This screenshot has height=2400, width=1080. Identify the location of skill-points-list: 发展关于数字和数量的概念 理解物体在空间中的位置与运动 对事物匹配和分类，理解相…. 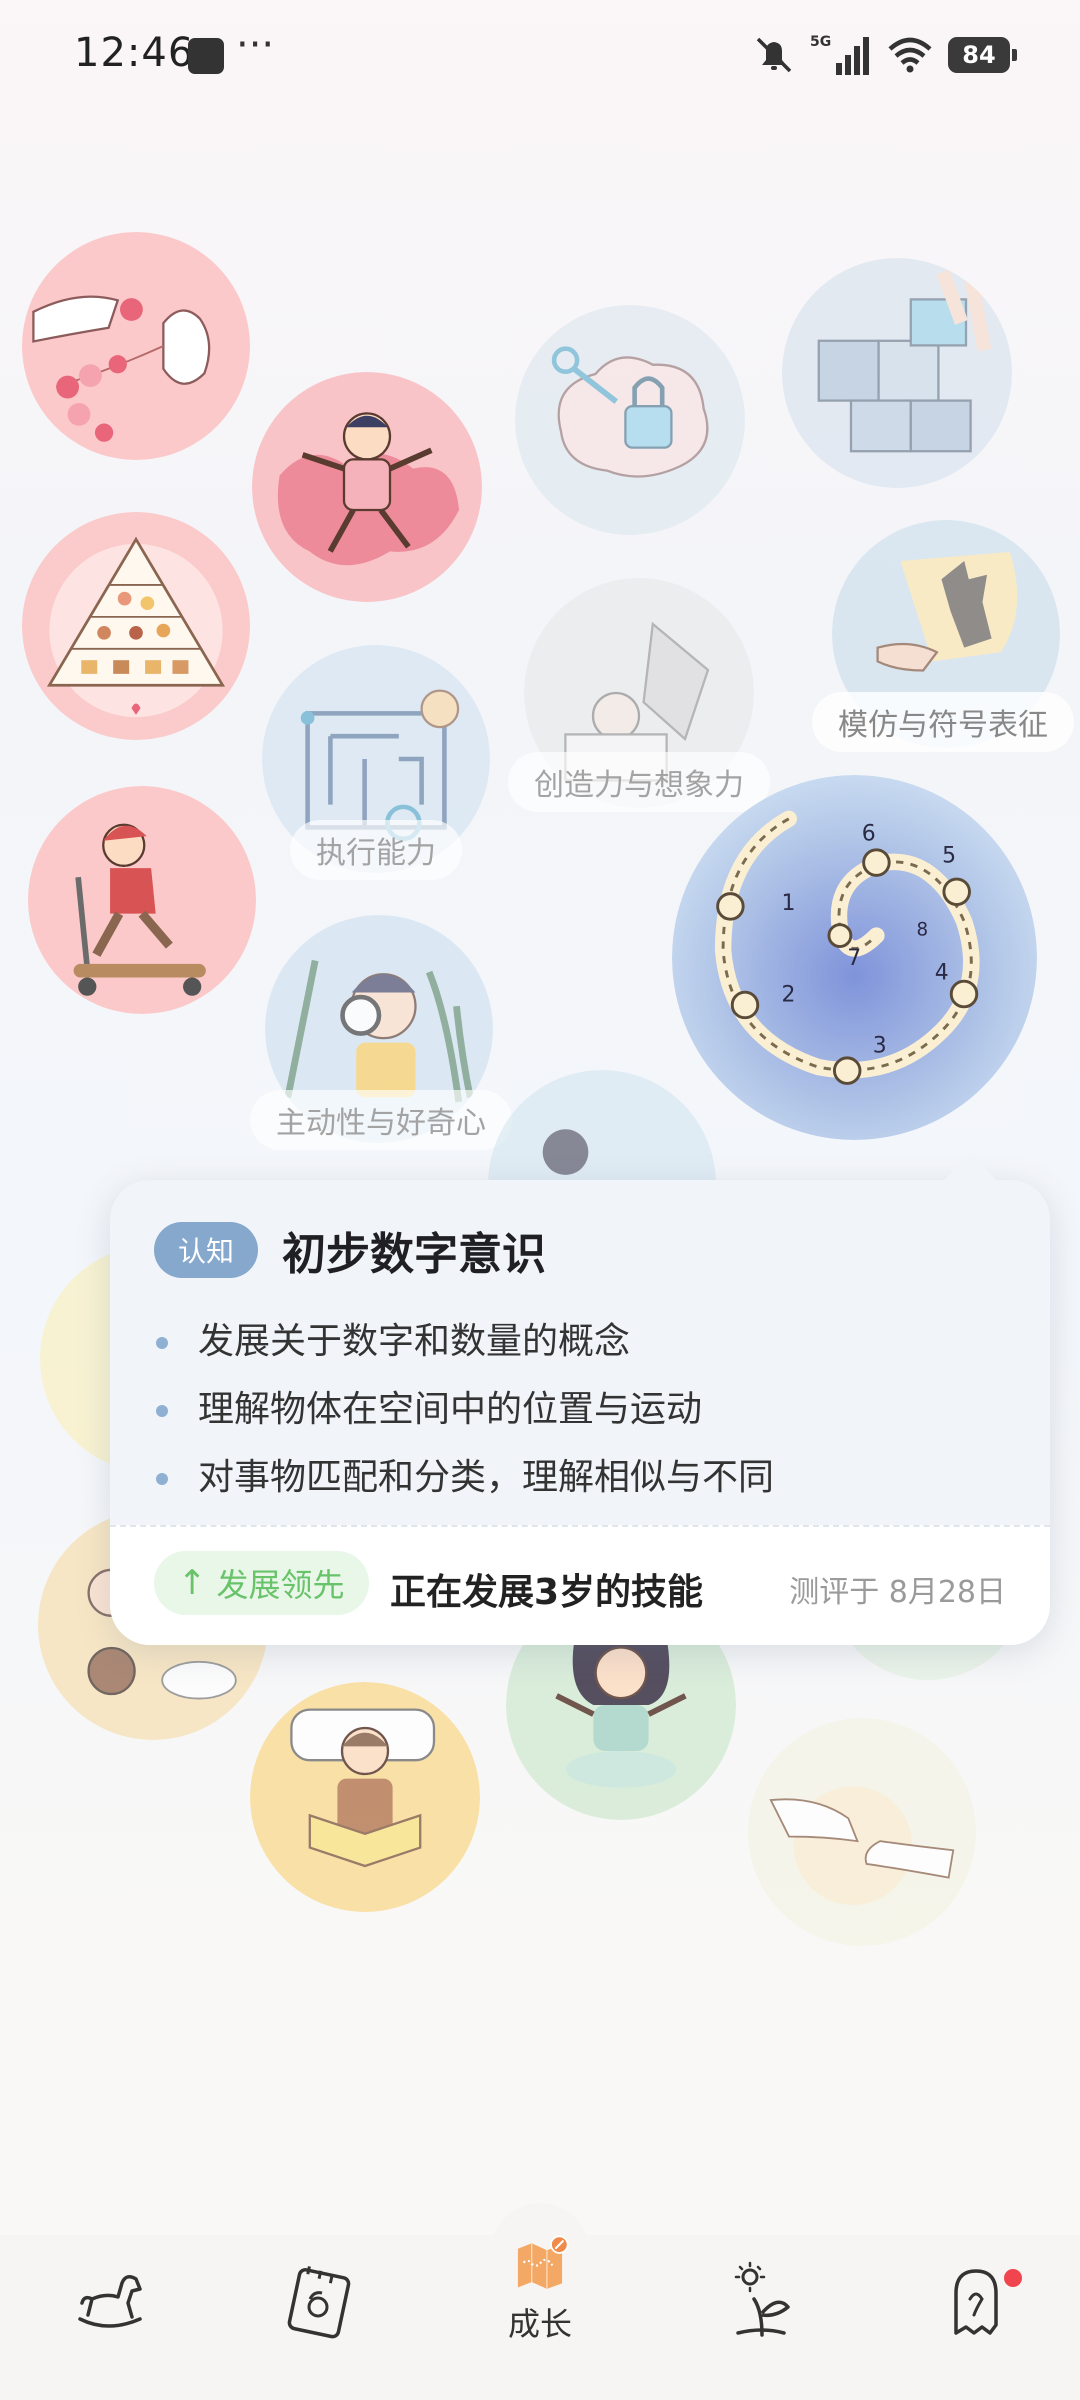
(464, 1410).